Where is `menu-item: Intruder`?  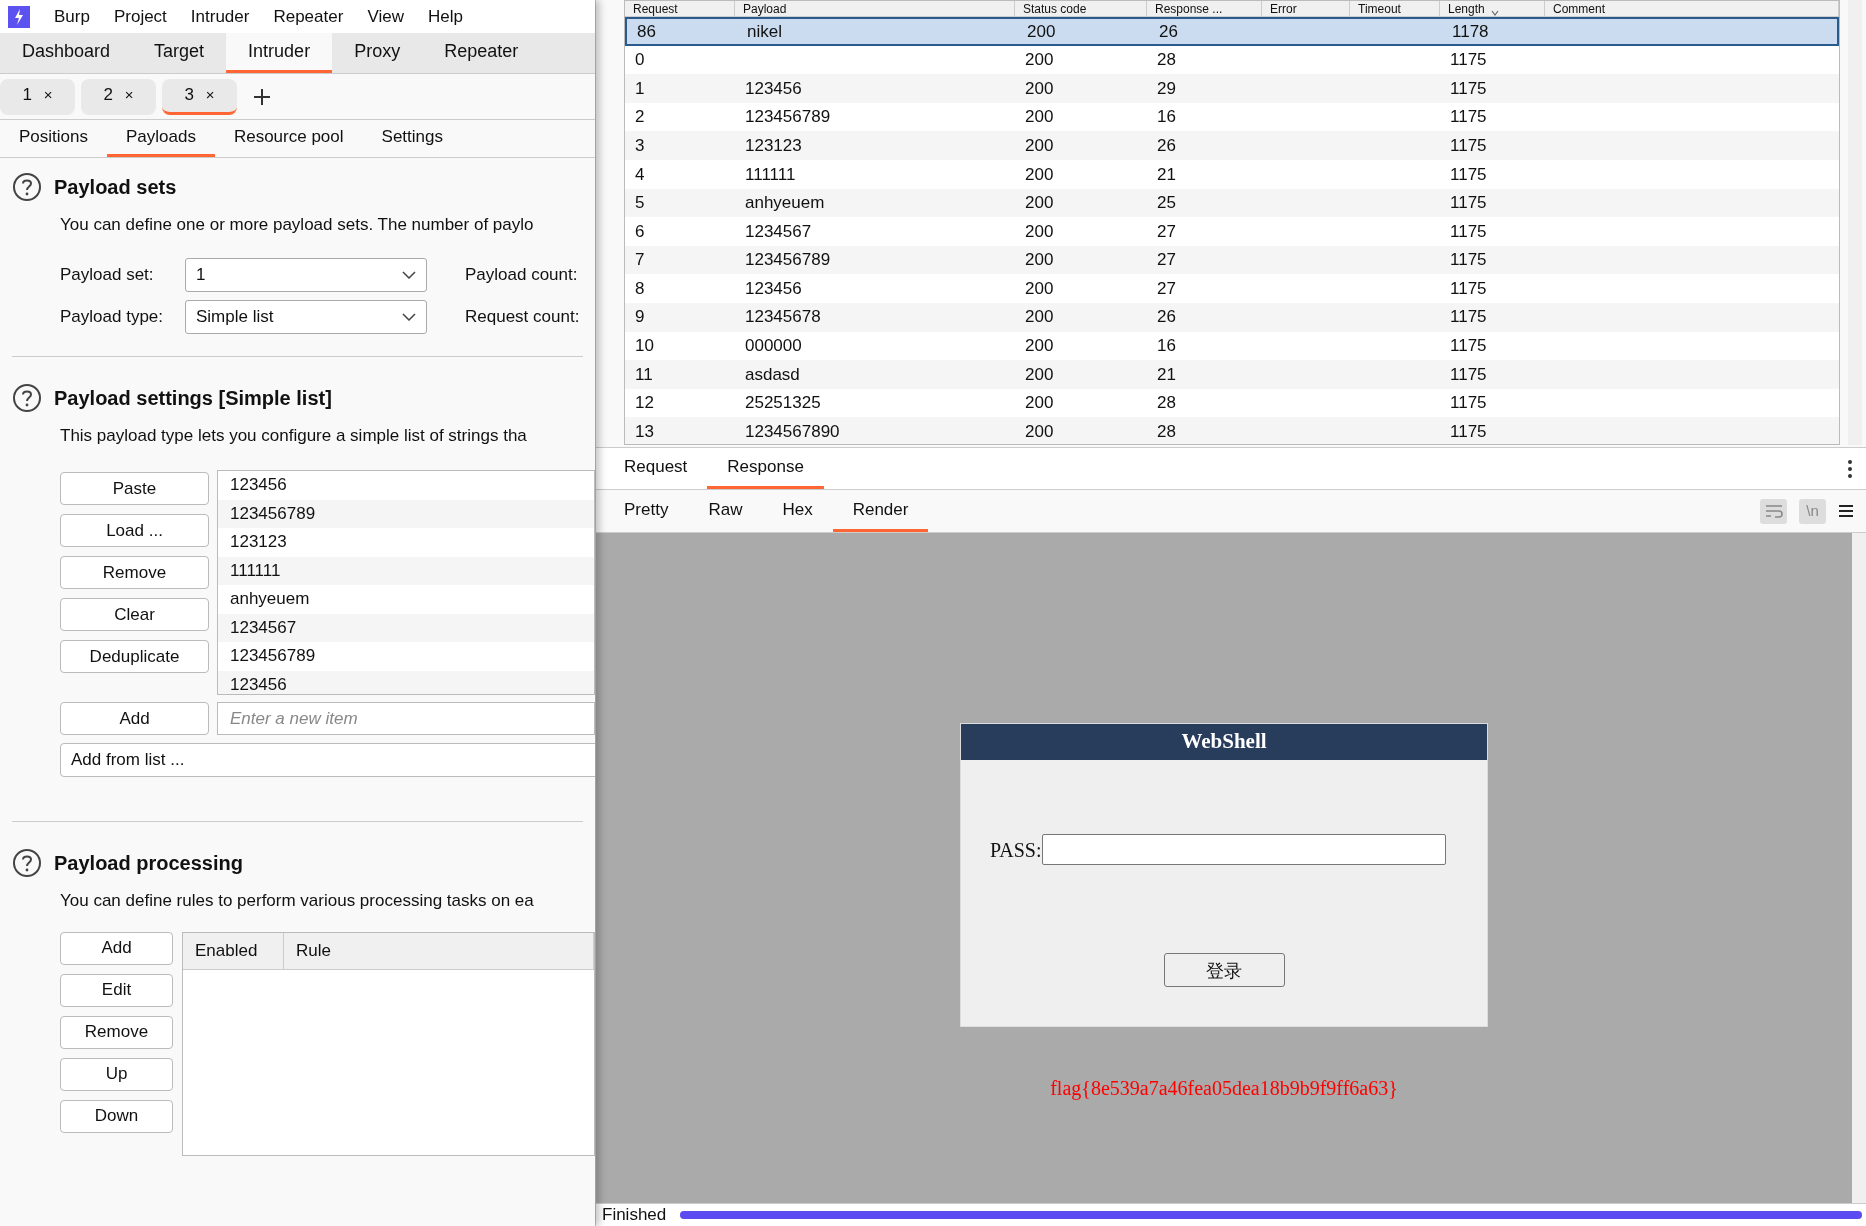 menu-item: Intruder is located at coordinates (220, 16).